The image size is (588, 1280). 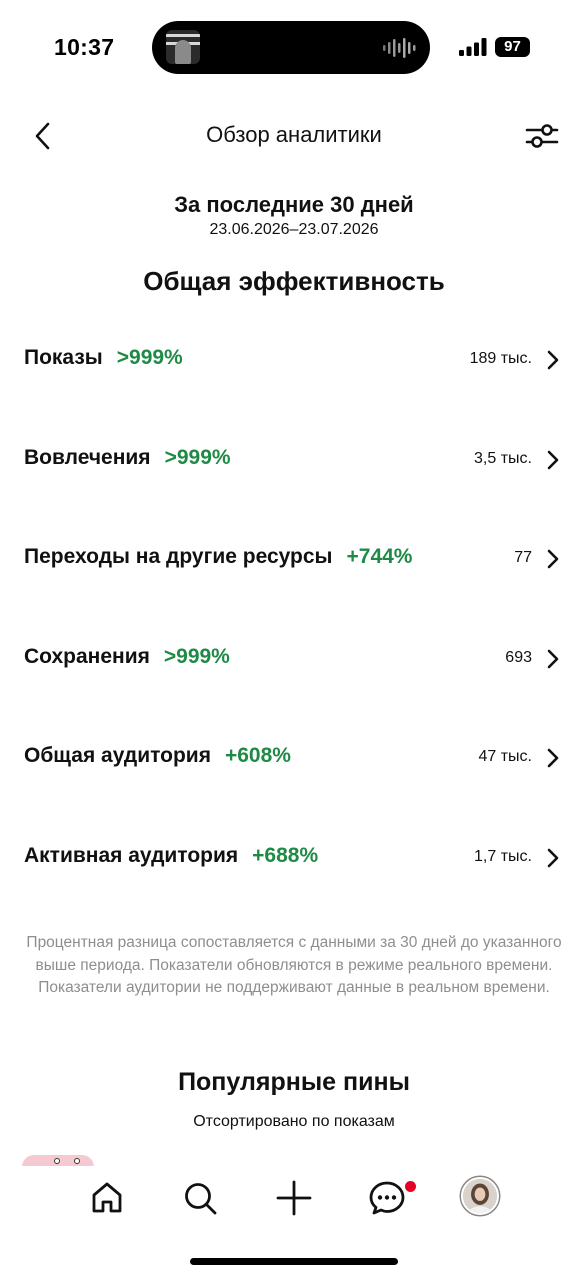 What do you see at coordinates (294, 1082) in the screenshot?
I see `popular-pins-title: Популярные пины` at bounding box center [294, 1082].